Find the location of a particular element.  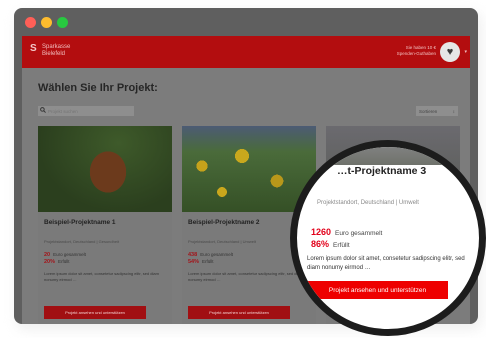

maximize-window-button is located at coordinates (62, 22).